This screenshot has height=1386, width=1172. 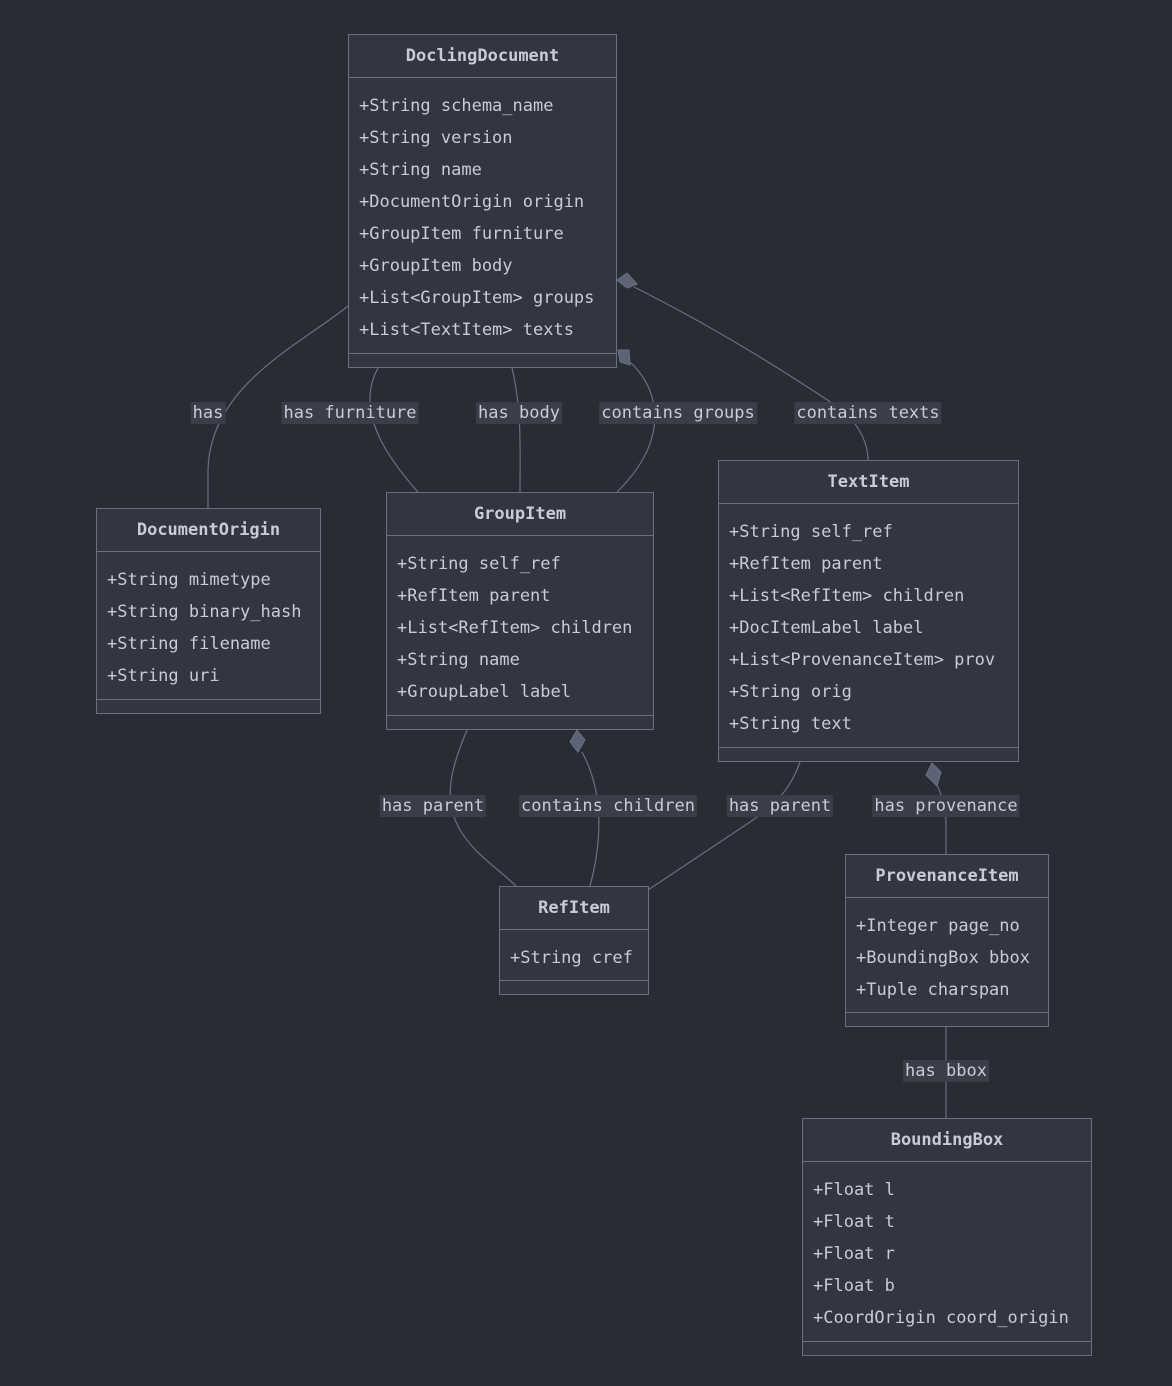 What do you see at coordinates (577, 741) in the screenshot?
I see `edge-group-children-diamond` at bounding box center [577, 741].